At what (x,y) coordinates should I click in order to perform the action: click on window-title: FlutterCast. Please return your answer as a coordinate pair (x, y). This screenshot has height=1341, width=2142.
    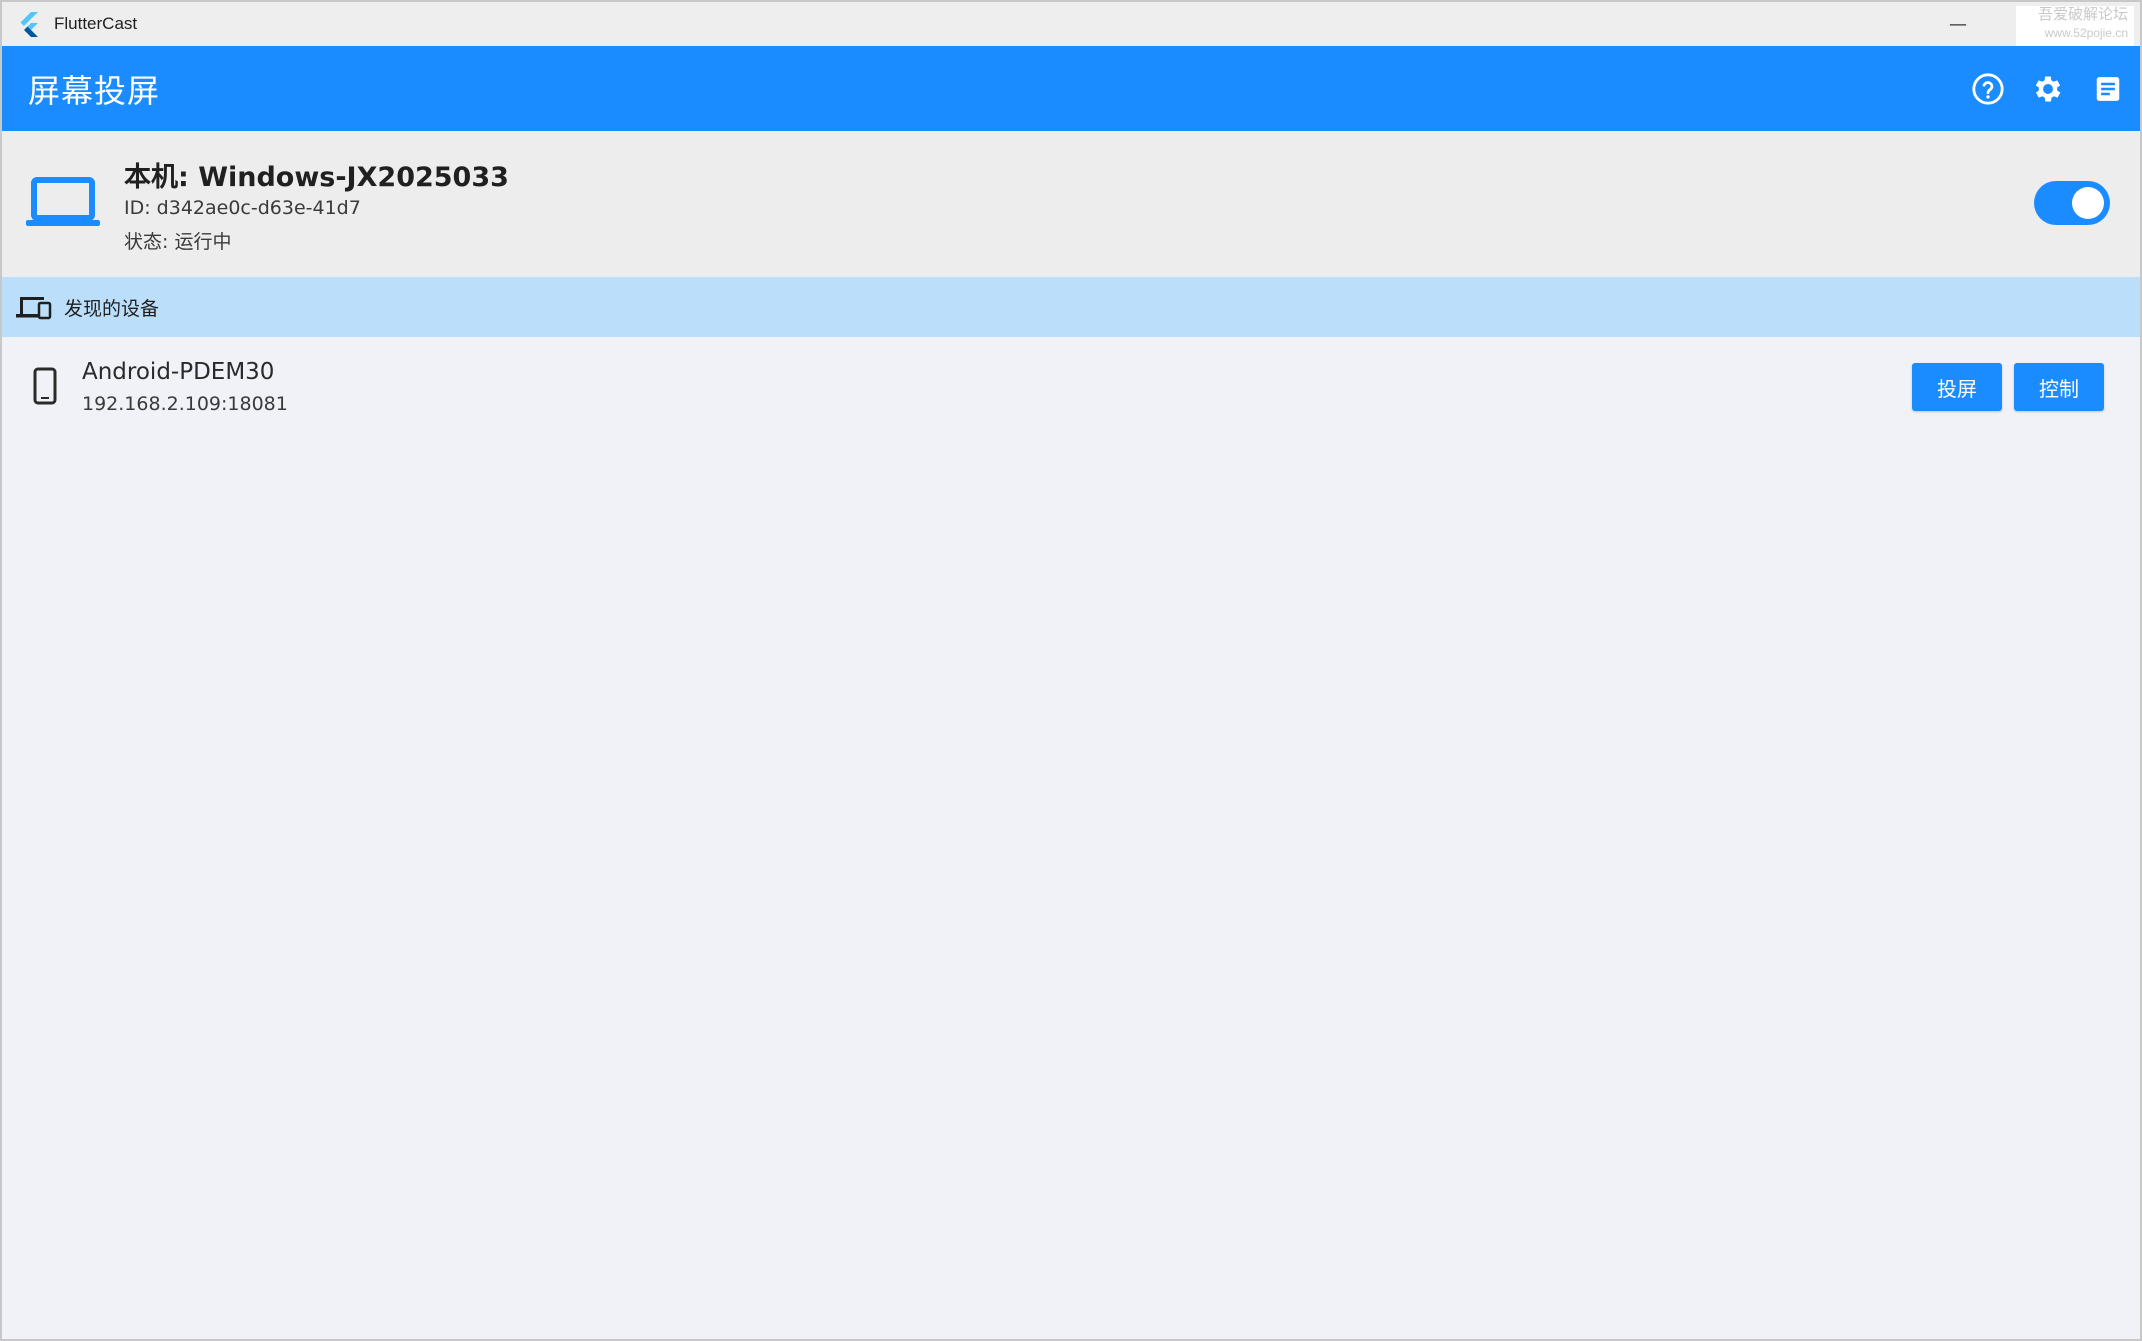
    Looking at the image, I should click on (96, 23).